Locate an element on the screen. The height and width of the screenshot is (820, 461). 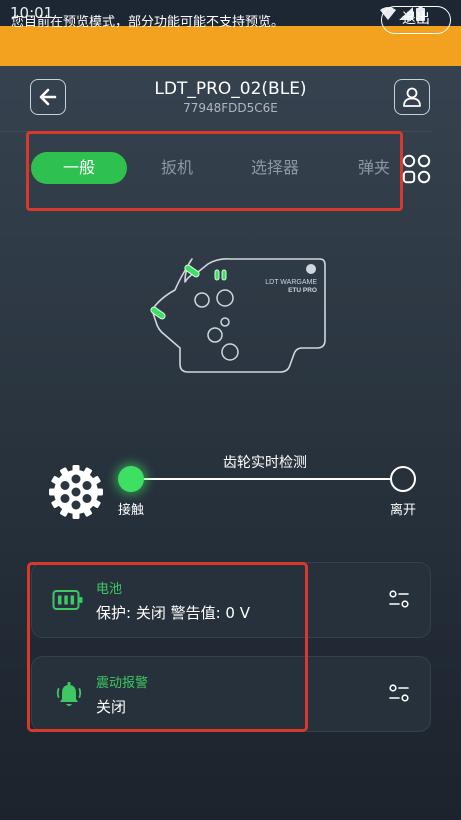
profile-button is located at coordinates (412, 97).